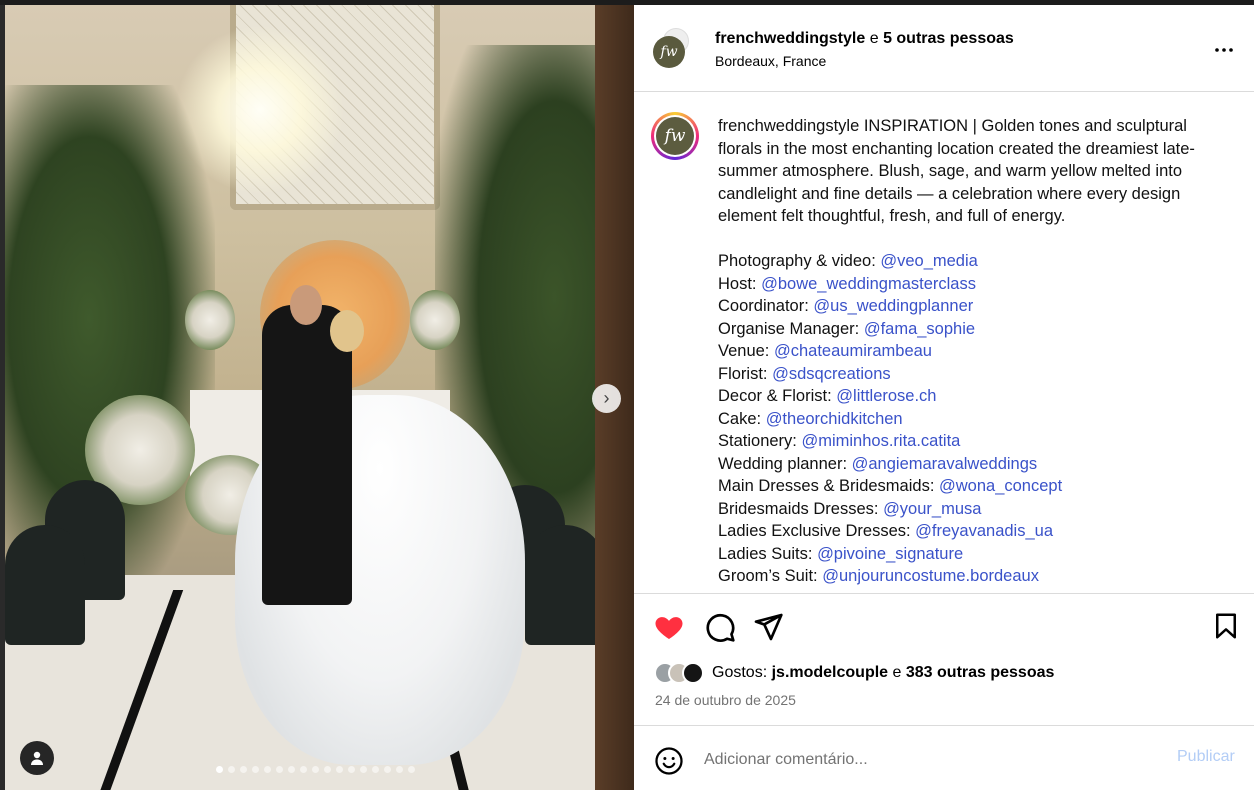  I want to click on credit-label: Photography & video:, so click(799, 261).